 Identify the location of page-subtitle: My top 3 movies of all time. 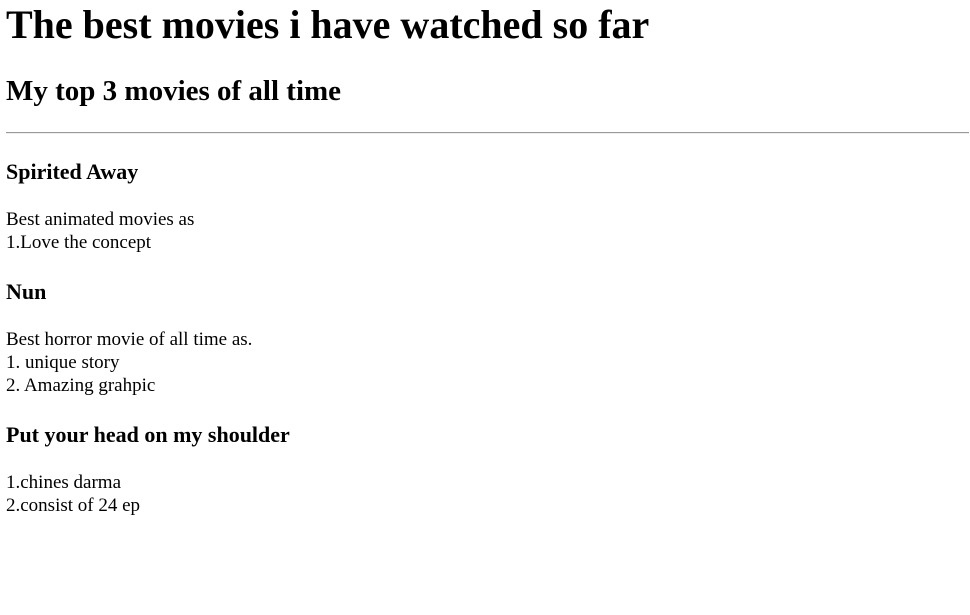
(174, 91).